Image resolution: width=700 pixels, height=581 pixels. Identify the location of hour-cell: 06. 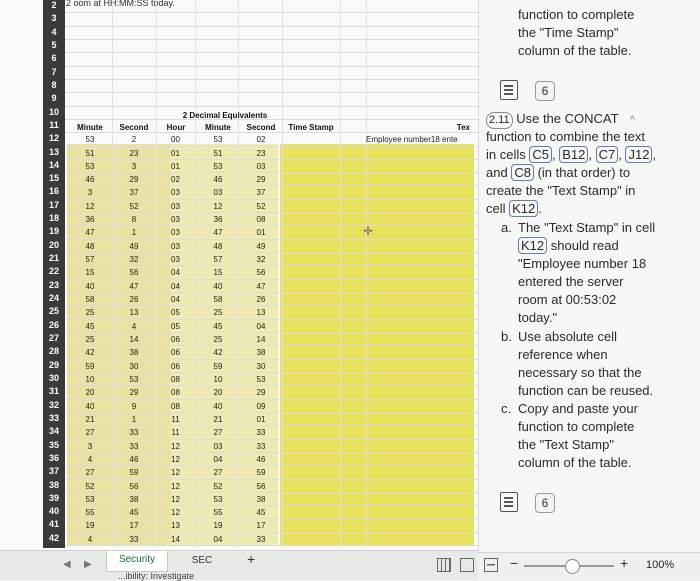
(175, 352).